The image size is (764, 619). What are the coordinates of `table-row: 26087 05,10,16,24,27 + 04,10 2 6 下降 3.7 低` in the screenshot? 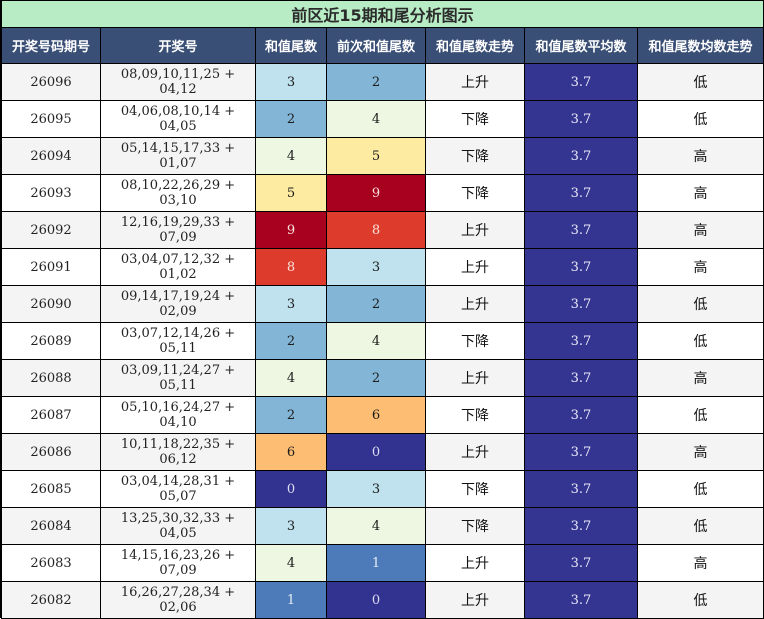 It's located at (382, 415).